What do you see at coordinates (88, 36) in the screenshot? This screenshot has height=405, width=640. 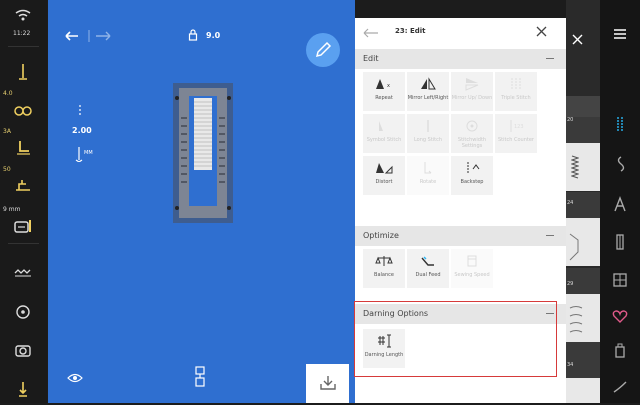 I see `undo-redo` at bounding box center [88, 36].